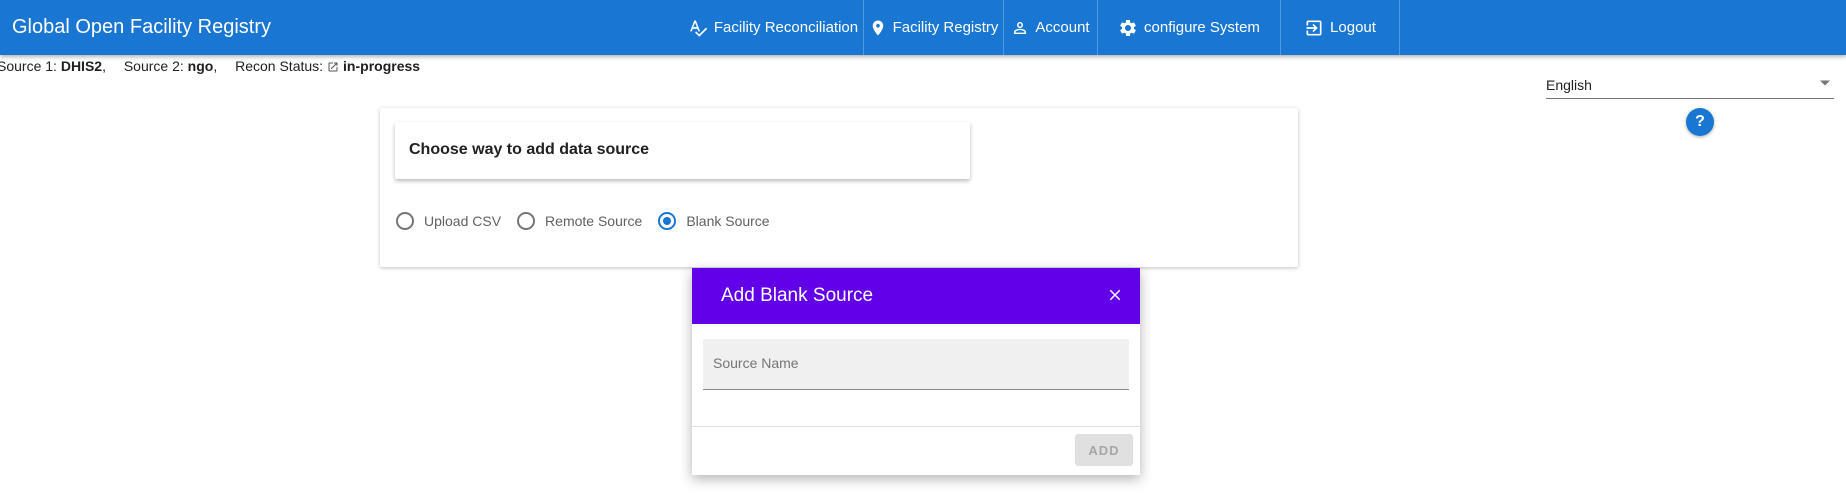  I want to click on radio-label: Remote Source, so click(594, 221).